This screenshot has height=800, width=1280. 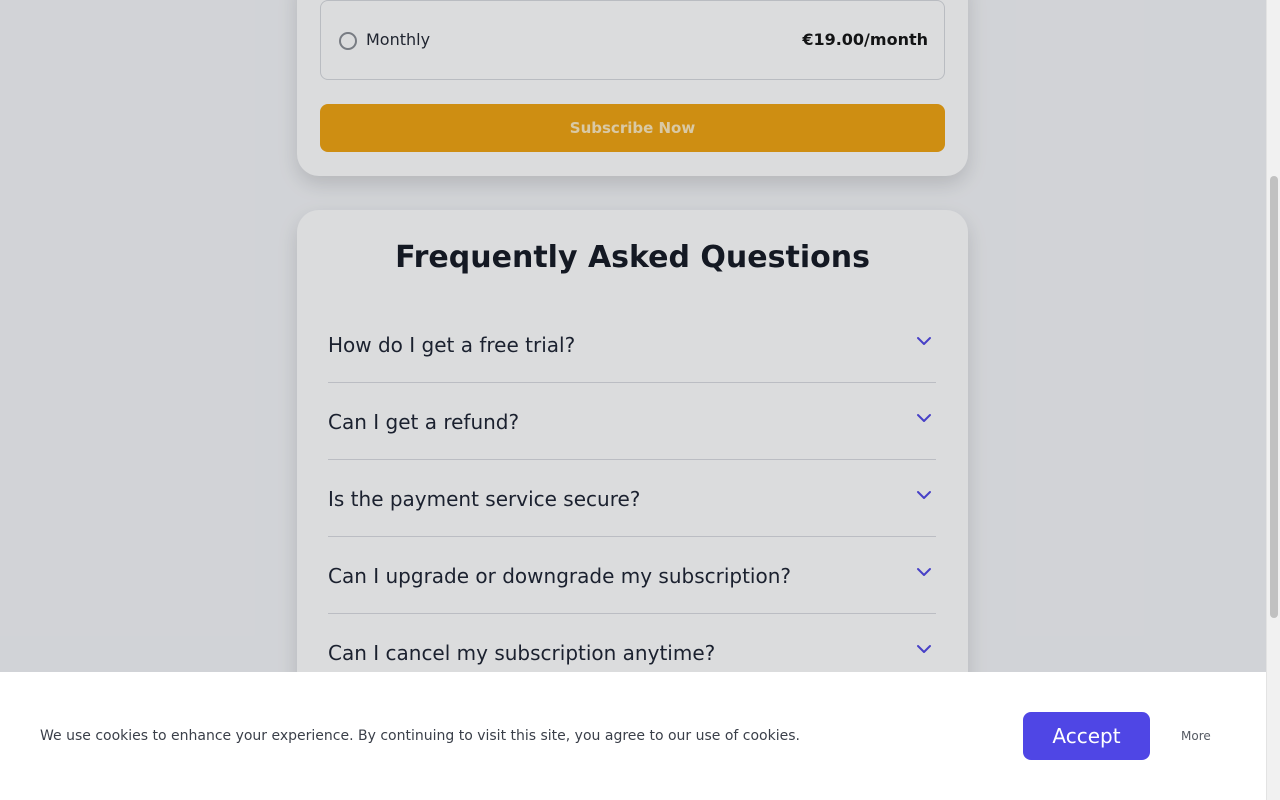 What do you see at coordinates (1274, 397) in the screenshot?
I see `scrollbar-thumb` at bounding box center [1274, 397].